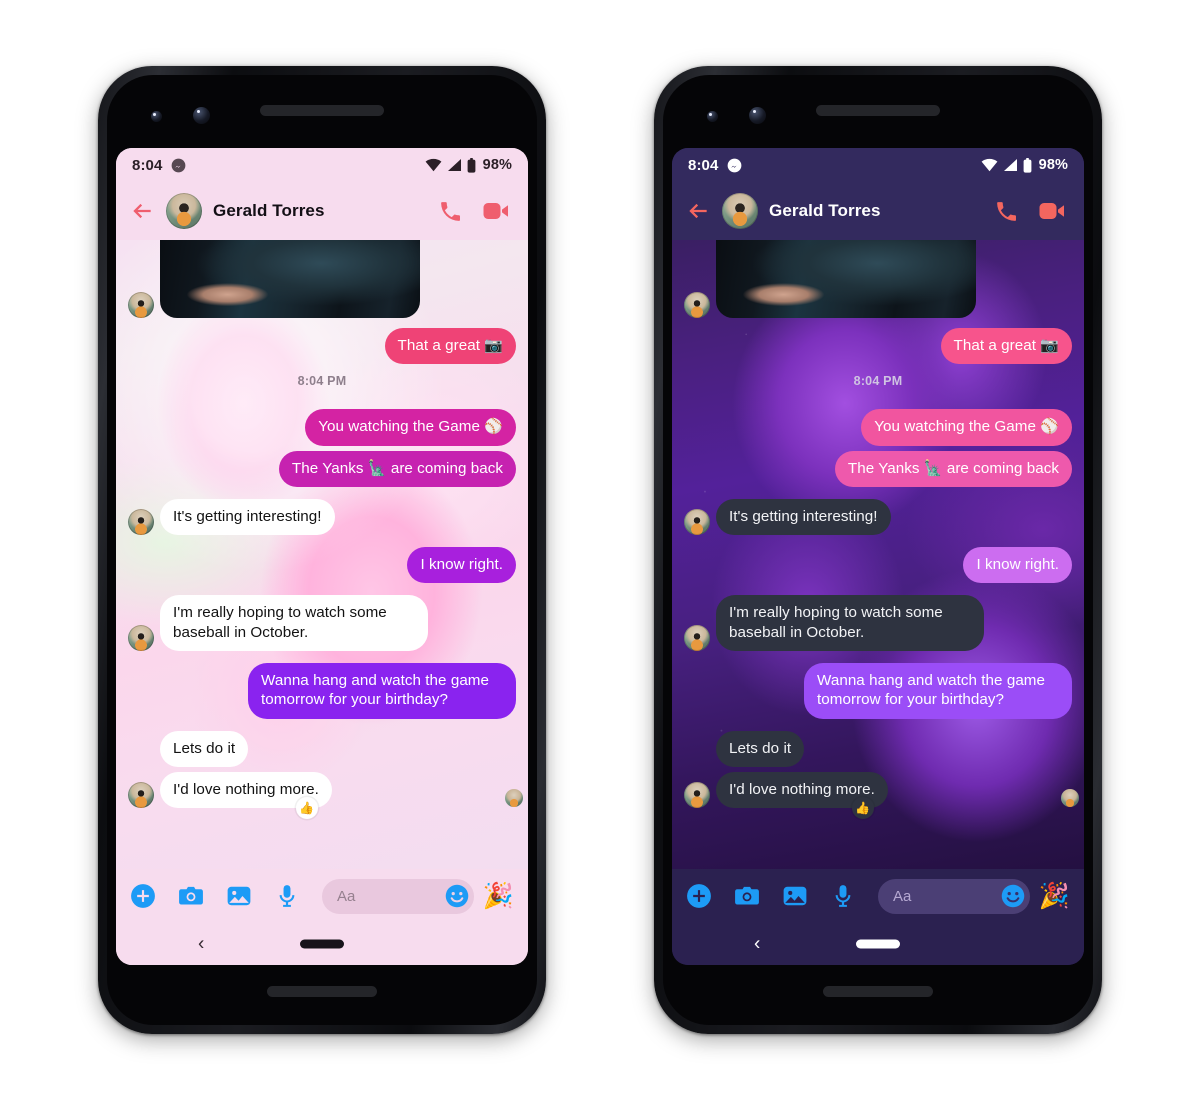 The image size is (1200, 1100). I want to click on contact-name: Gerald Torres, so click(825, 210).